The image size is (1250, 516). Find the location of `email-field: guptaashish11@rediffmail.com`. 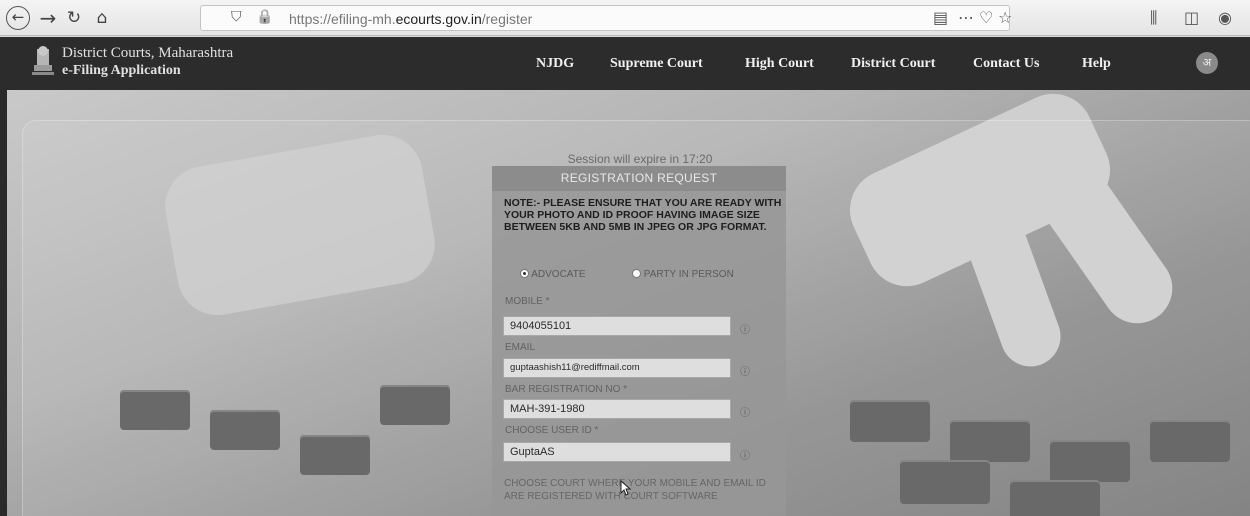

email-field: guptaashish11@rediffmail.com is located at coordinates (617, 368).